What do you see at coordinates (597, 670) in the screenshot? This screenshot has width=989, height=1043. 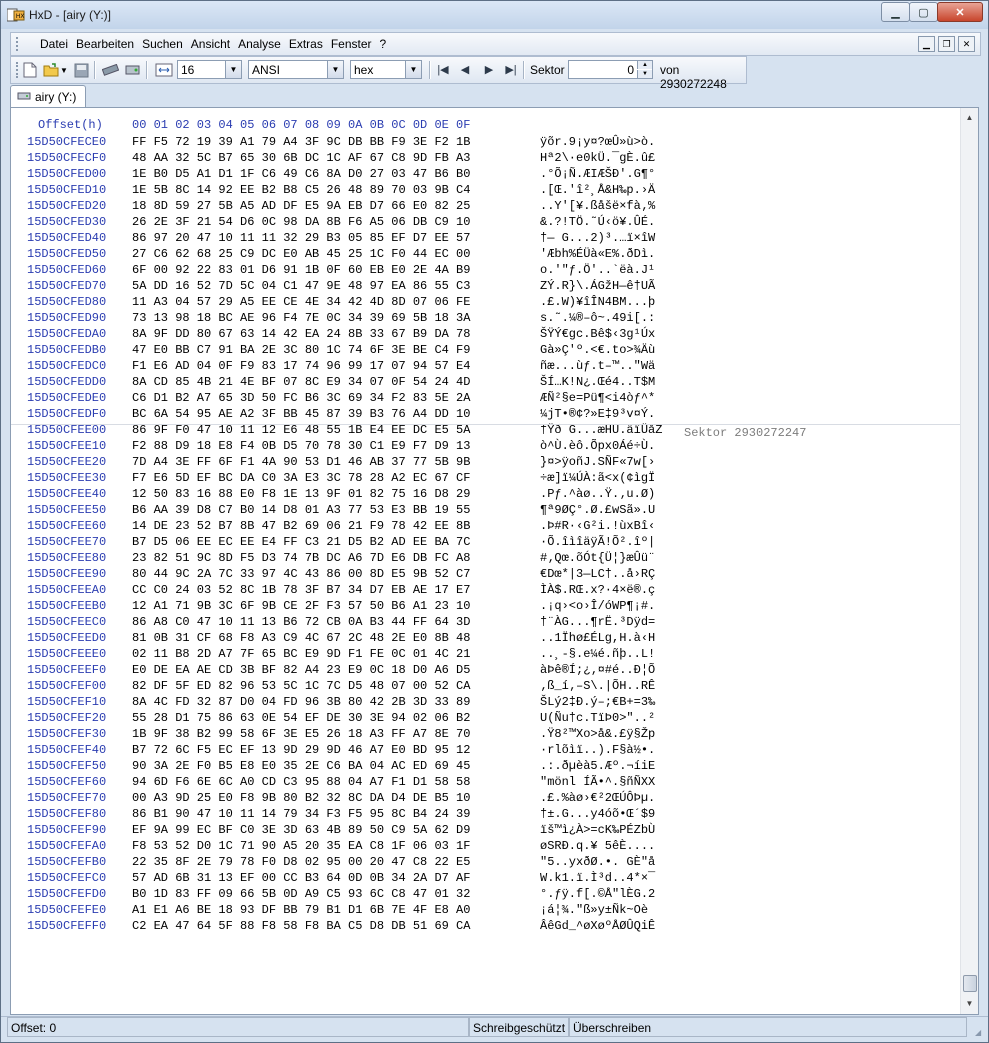 I see `row-decoded-text: àÞê®Í;¿‚¤#é..Ð¦Õ` at bounding box center [597, 670].